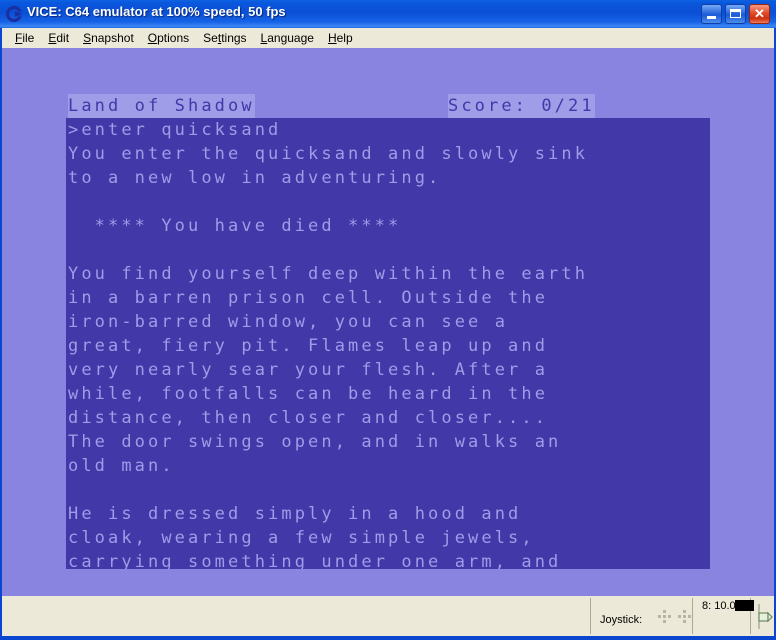 The width and height of the screenshot is (776, 640). Describe the element at coordinates (255, 178) in the screenshot. I see `screen-line: to a new low in adventuring.` at that location.